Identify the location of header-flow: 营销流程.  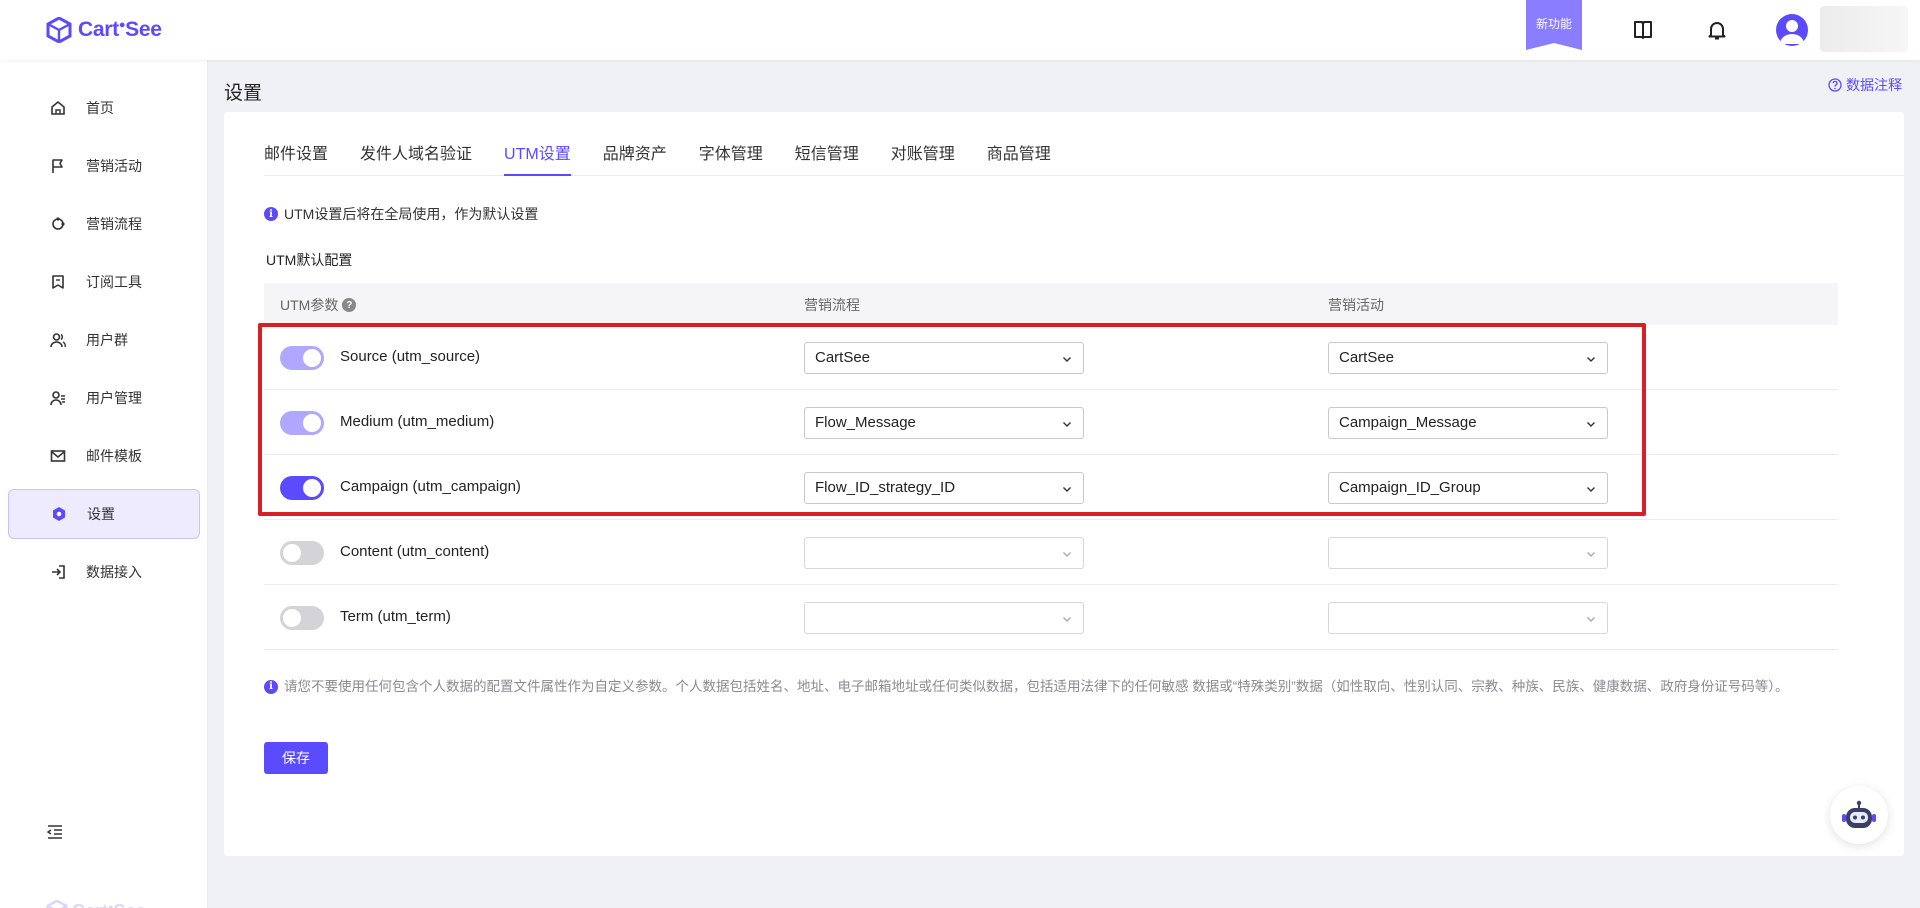
(832, 305).